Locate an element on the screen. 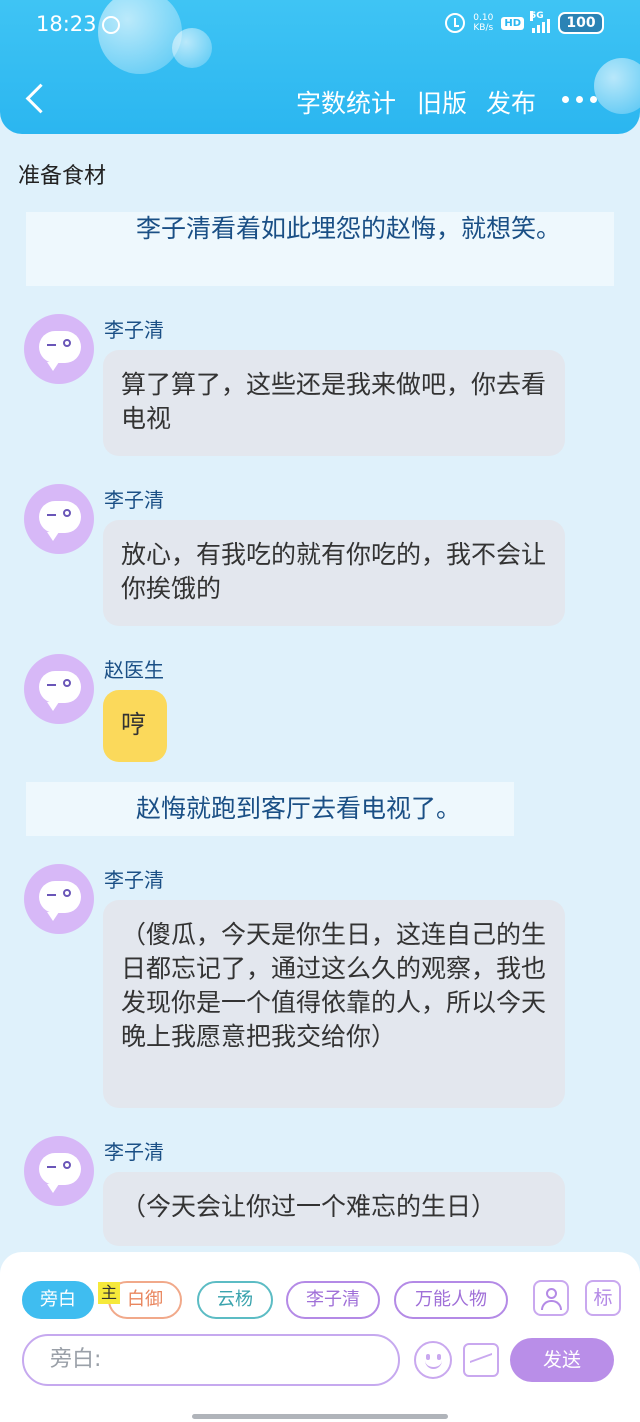 Image resolution: width=640 pixels, height=1422 pixels. battery-icon: 100 is located at coordinates (581, 23).